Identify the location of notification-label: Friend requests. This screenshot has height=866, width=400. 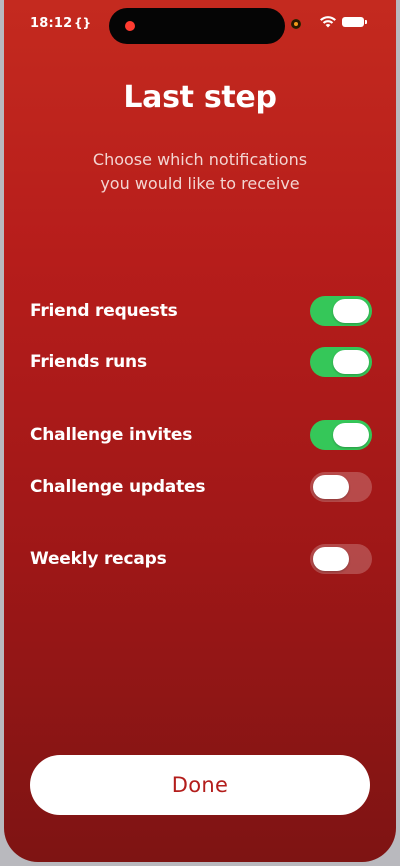
(104, 311).